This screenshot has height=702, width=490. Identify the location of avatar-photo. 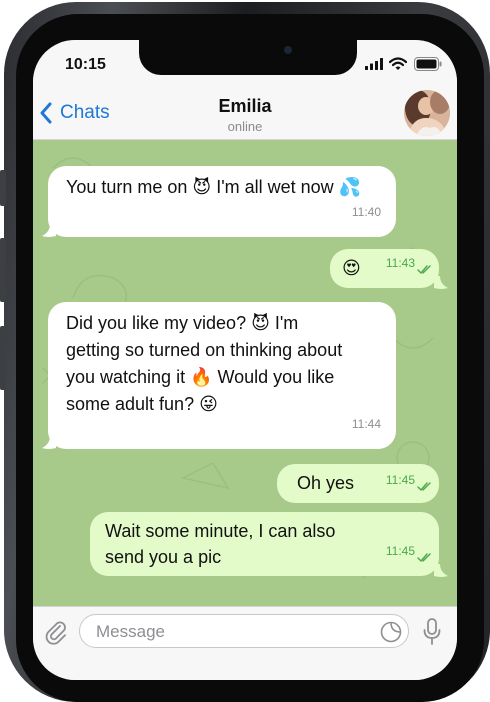
(427, 113).